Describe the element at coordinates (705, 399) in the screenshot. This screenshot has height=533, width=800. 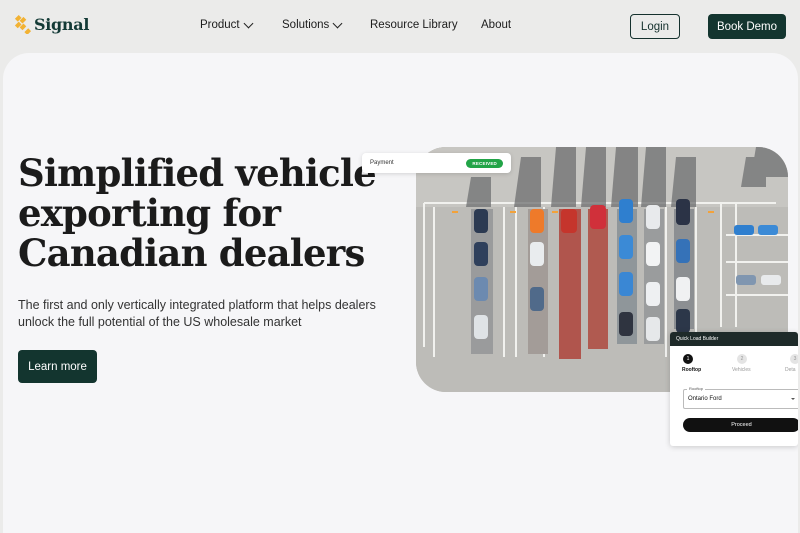
I see `rooftop-field-value: Ontario Ford` at that location.